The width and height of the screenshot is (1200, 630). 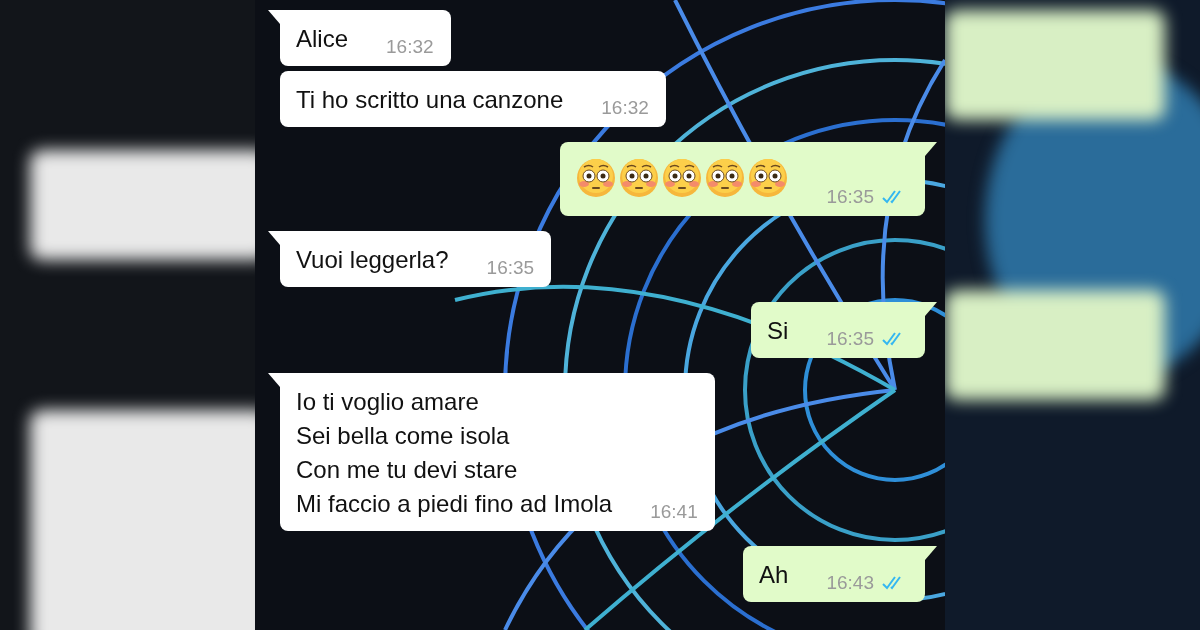 I want to click on message-text: Alice, so click(x=322, y=39).